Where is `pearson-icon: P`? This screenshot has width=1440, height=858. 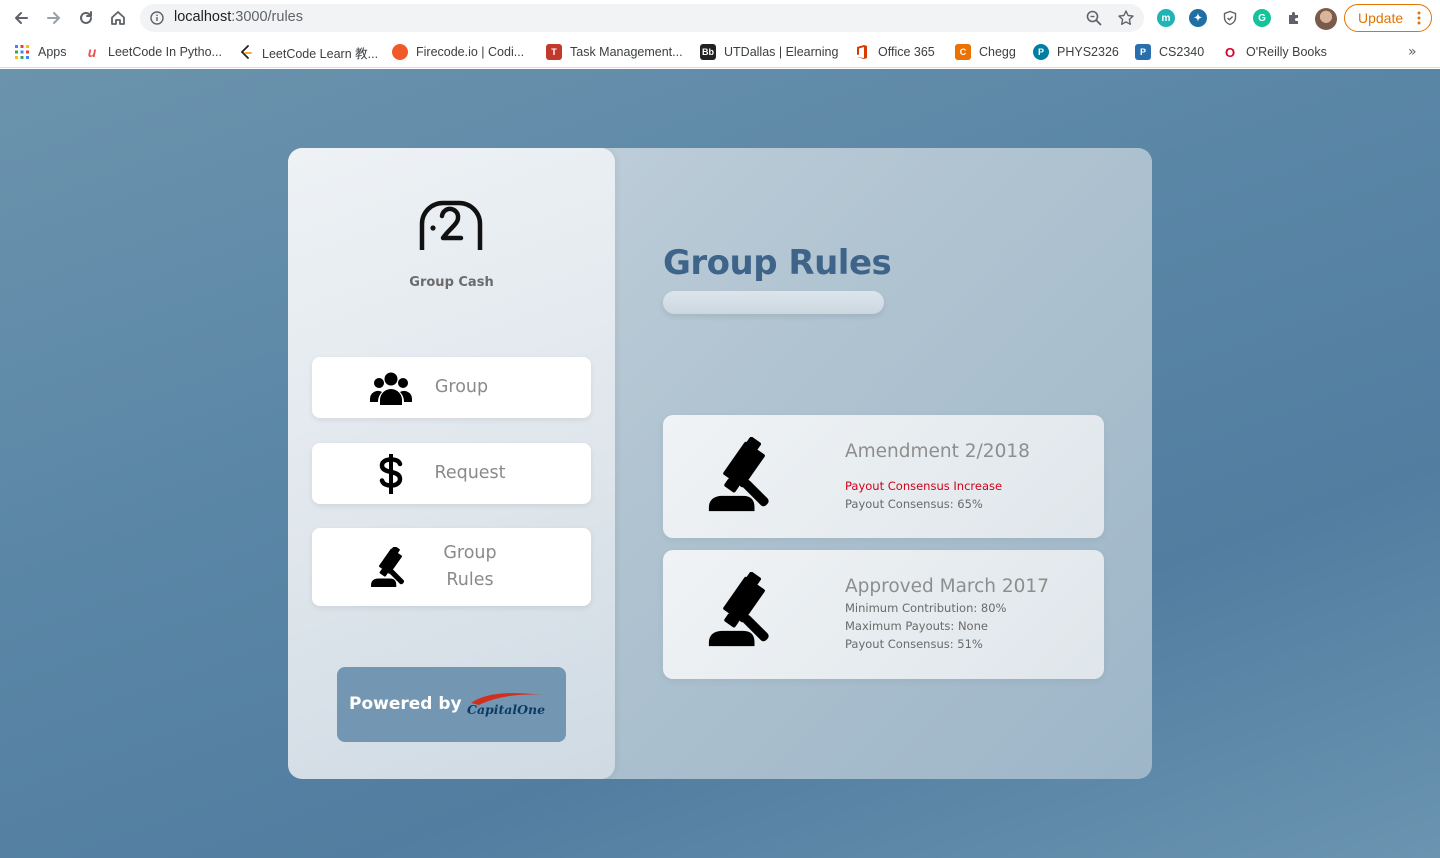
pearson-icon: P is located at coordinates (1041, 52).